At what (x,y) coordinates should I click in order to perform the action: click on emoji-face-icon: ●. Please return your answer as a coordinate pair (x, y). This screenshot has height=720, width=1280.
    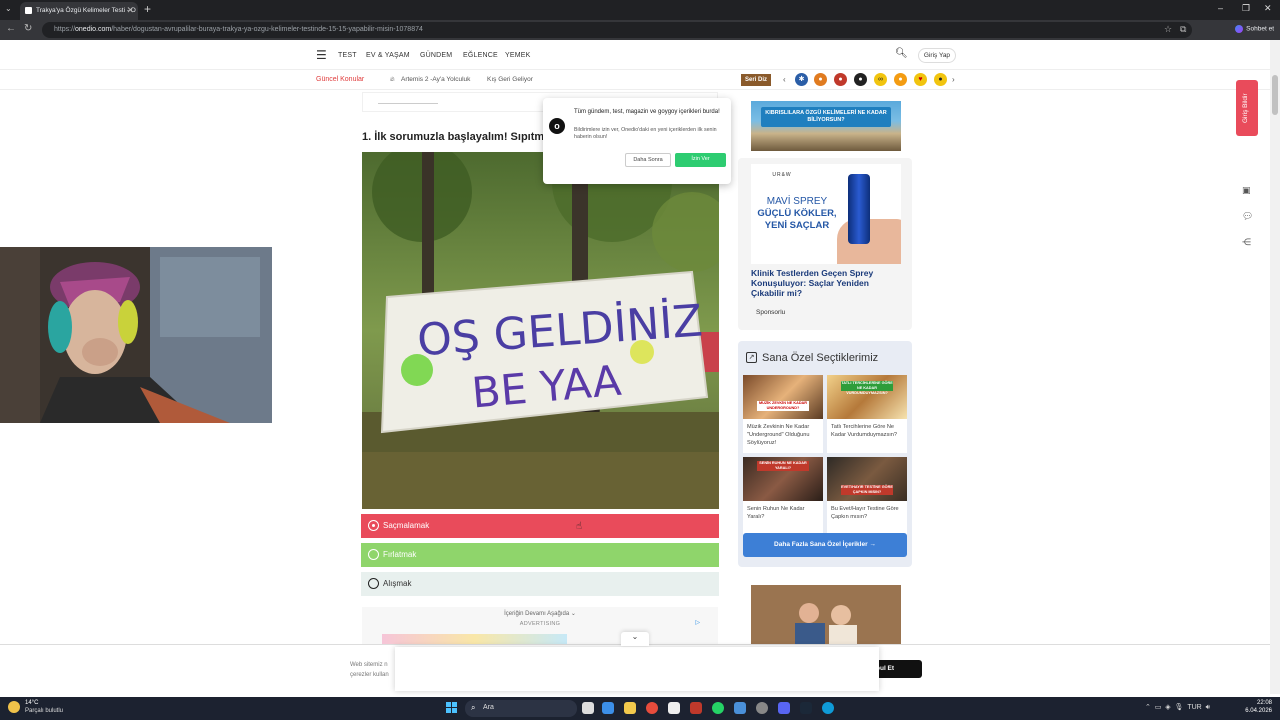
    Looking at the image, I should click on (900, 79).